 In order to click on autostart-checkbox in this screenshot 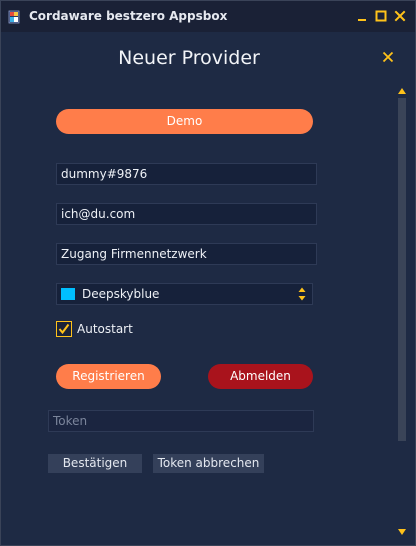, I will do `click(64, 329)`.